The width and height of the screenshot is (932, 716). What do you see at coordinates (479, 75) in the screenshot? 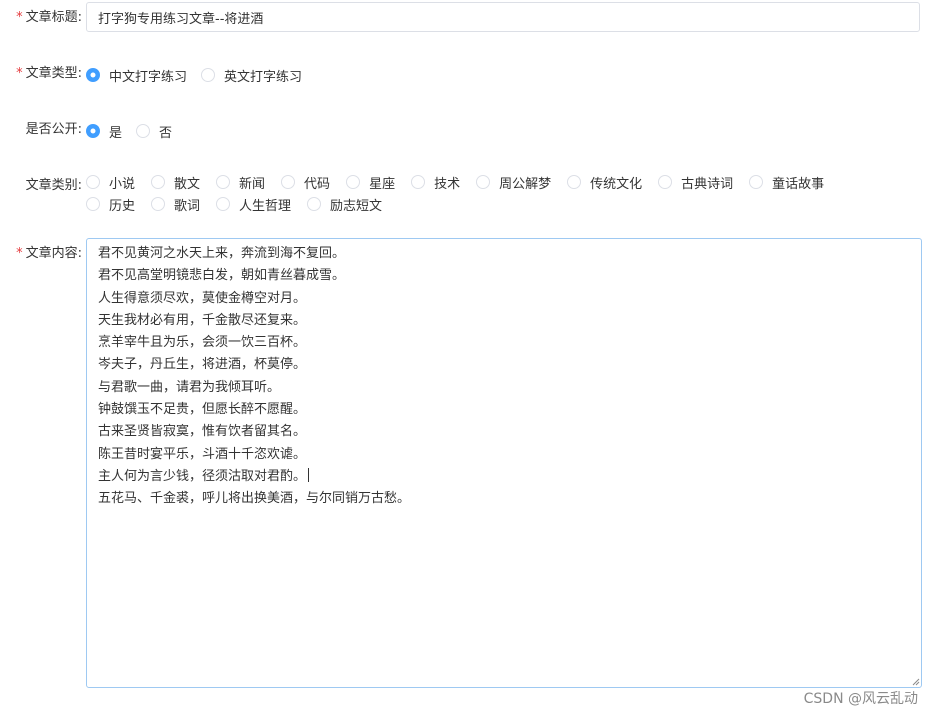
I see `type-radio-group: 中文打字练习 英文打字练习` at bounding box center [479, 75].